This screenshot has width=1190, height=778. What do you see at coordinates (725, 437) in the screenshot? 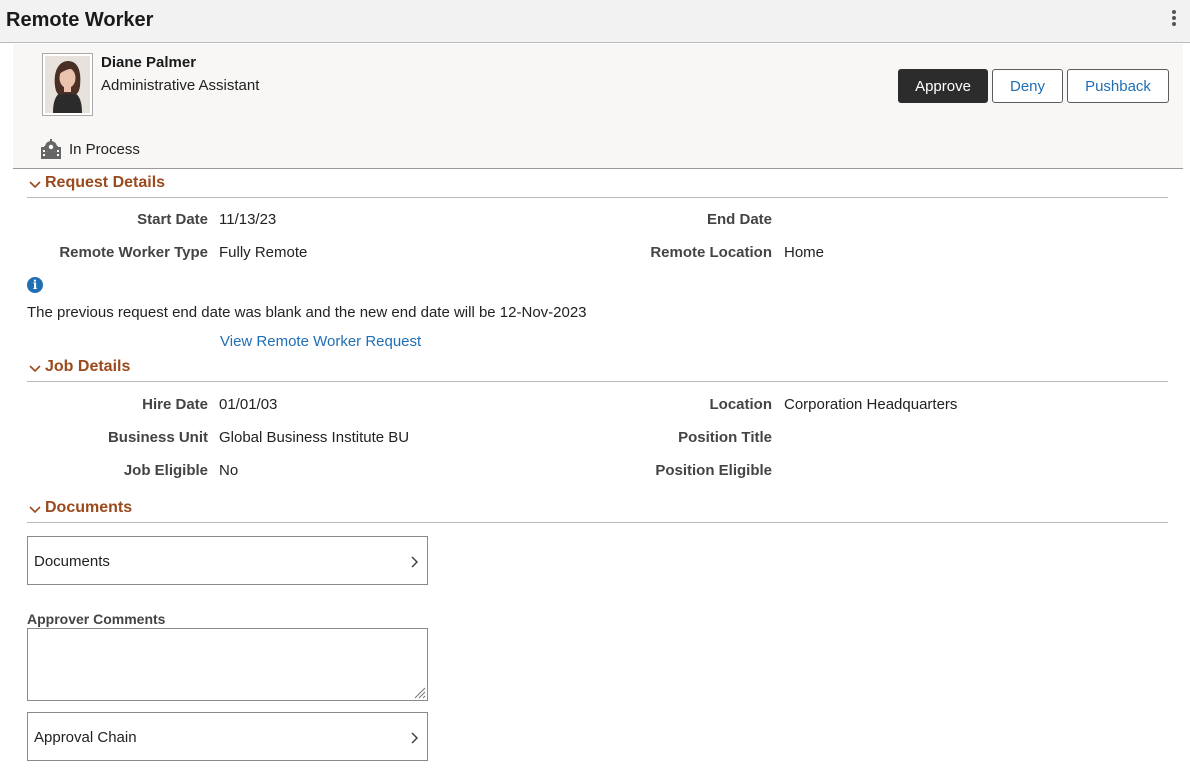
I see `position-title-label: Position Title` at bounding box center [725, 437].